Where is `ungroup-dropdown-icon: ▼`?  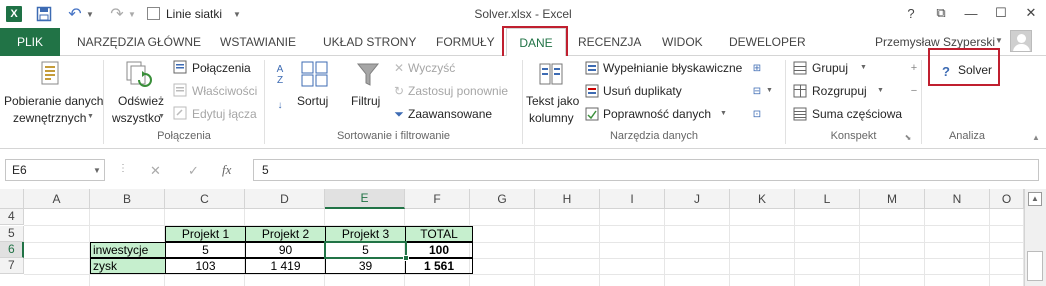
ungroup-dropdown-icon: ▼ is located at coordinates (880, 90).